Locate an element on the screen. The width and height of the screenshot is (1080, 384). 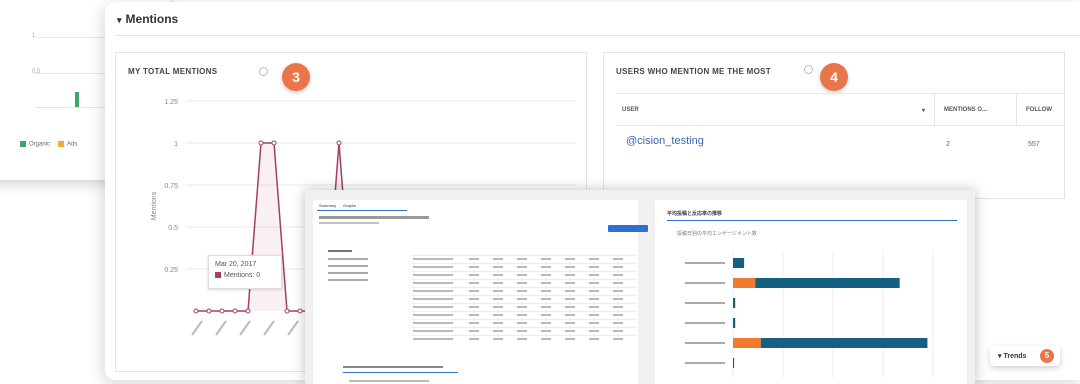
sort-icon: ▾ is located at coordinates (923, 110).